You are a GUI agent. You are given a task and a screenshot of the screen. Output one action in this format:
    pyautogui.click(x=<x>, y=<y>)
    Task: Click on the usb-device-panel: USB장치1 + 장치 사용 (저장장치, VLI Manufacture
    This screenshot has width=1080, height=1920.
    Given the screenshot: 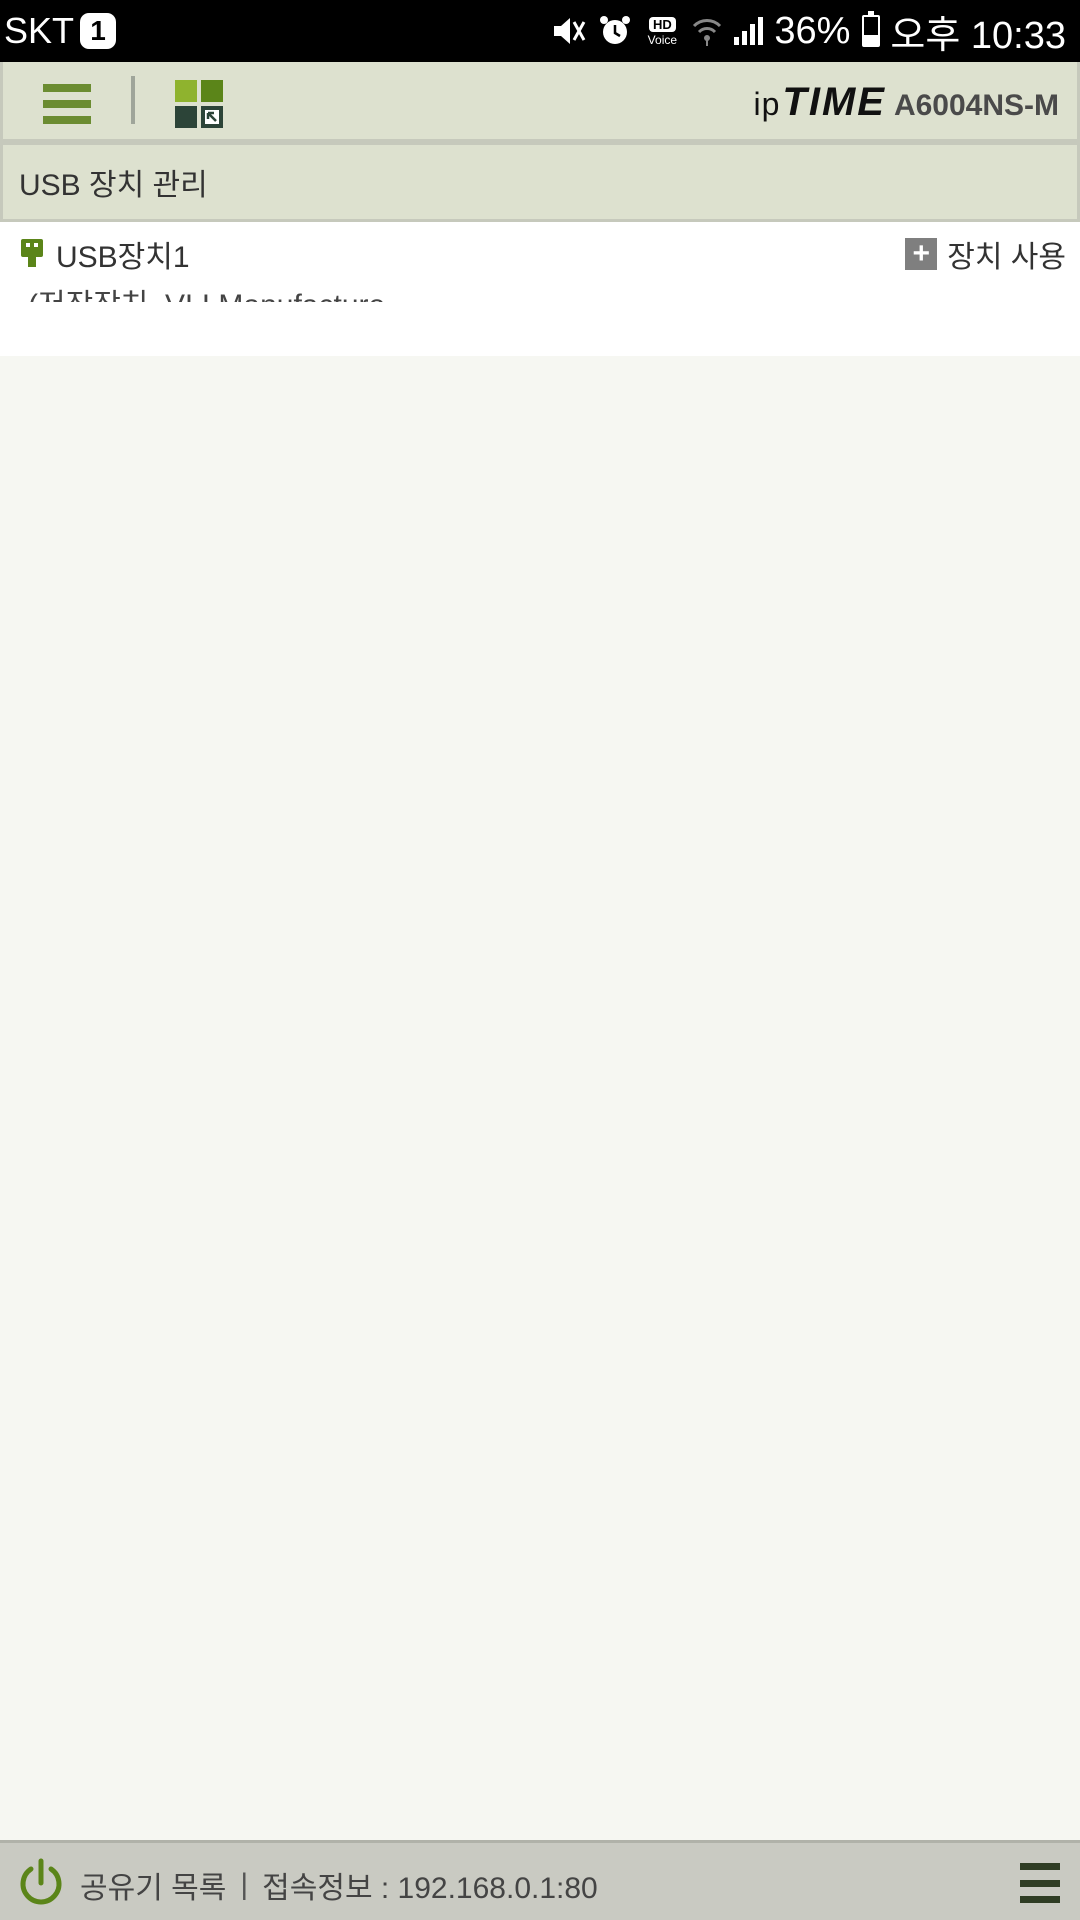 What is the action you would take?
    pyautogui.click(x=540, y=289)
    